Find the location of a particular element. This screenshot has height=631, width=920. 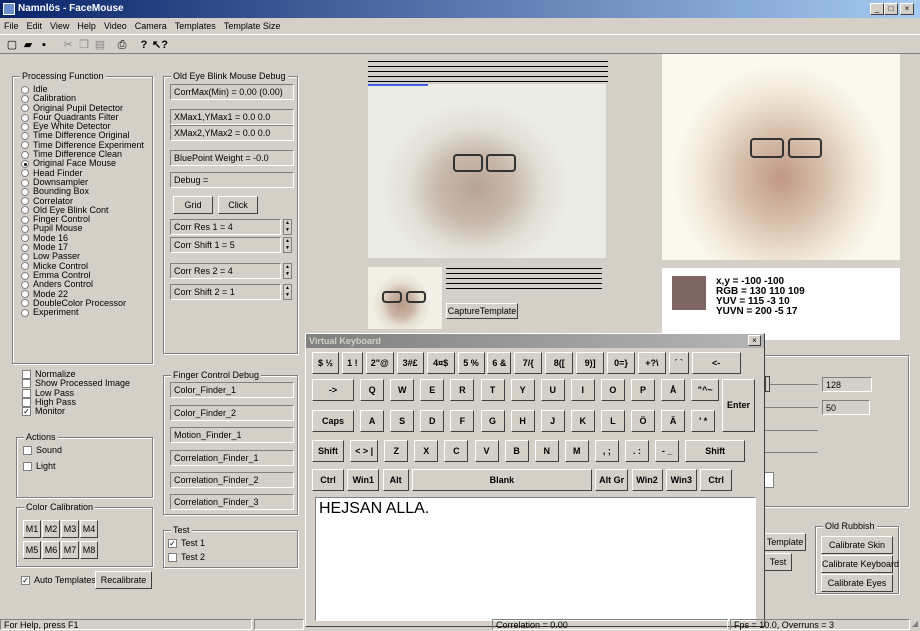

key: Alt Gr is located at coordinates (612, 480).